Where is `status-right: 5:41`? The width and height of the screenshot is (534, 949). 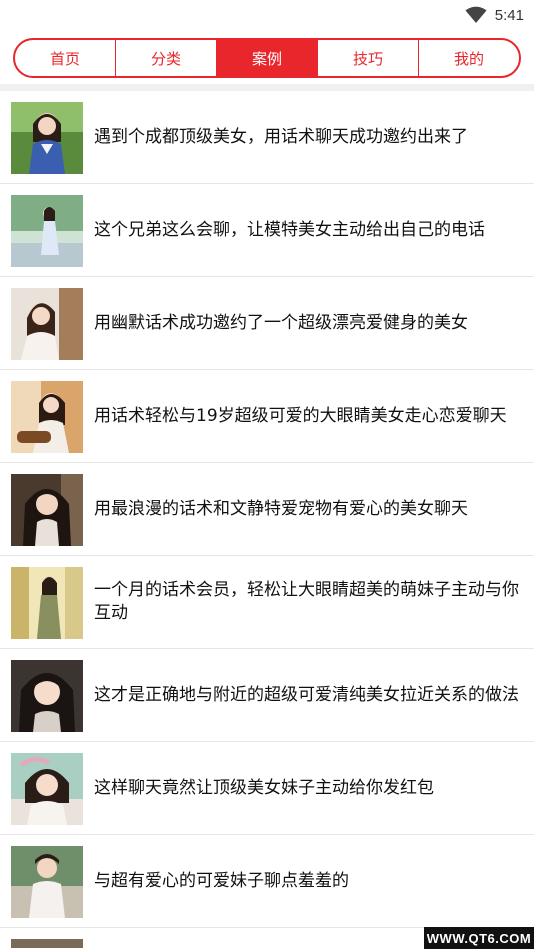
status-right: 5:41 is located at coordinates (494, 15).